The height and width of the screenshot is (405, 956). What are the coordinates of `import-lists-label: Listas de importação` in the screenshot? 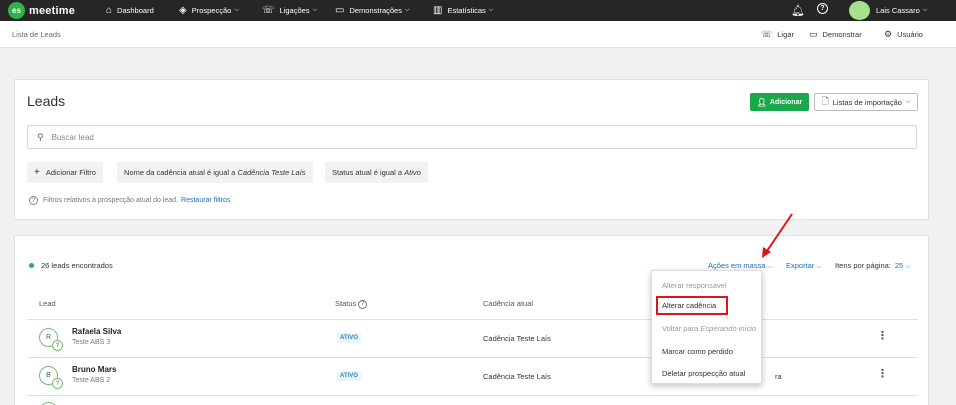 It's located at (867, 102).